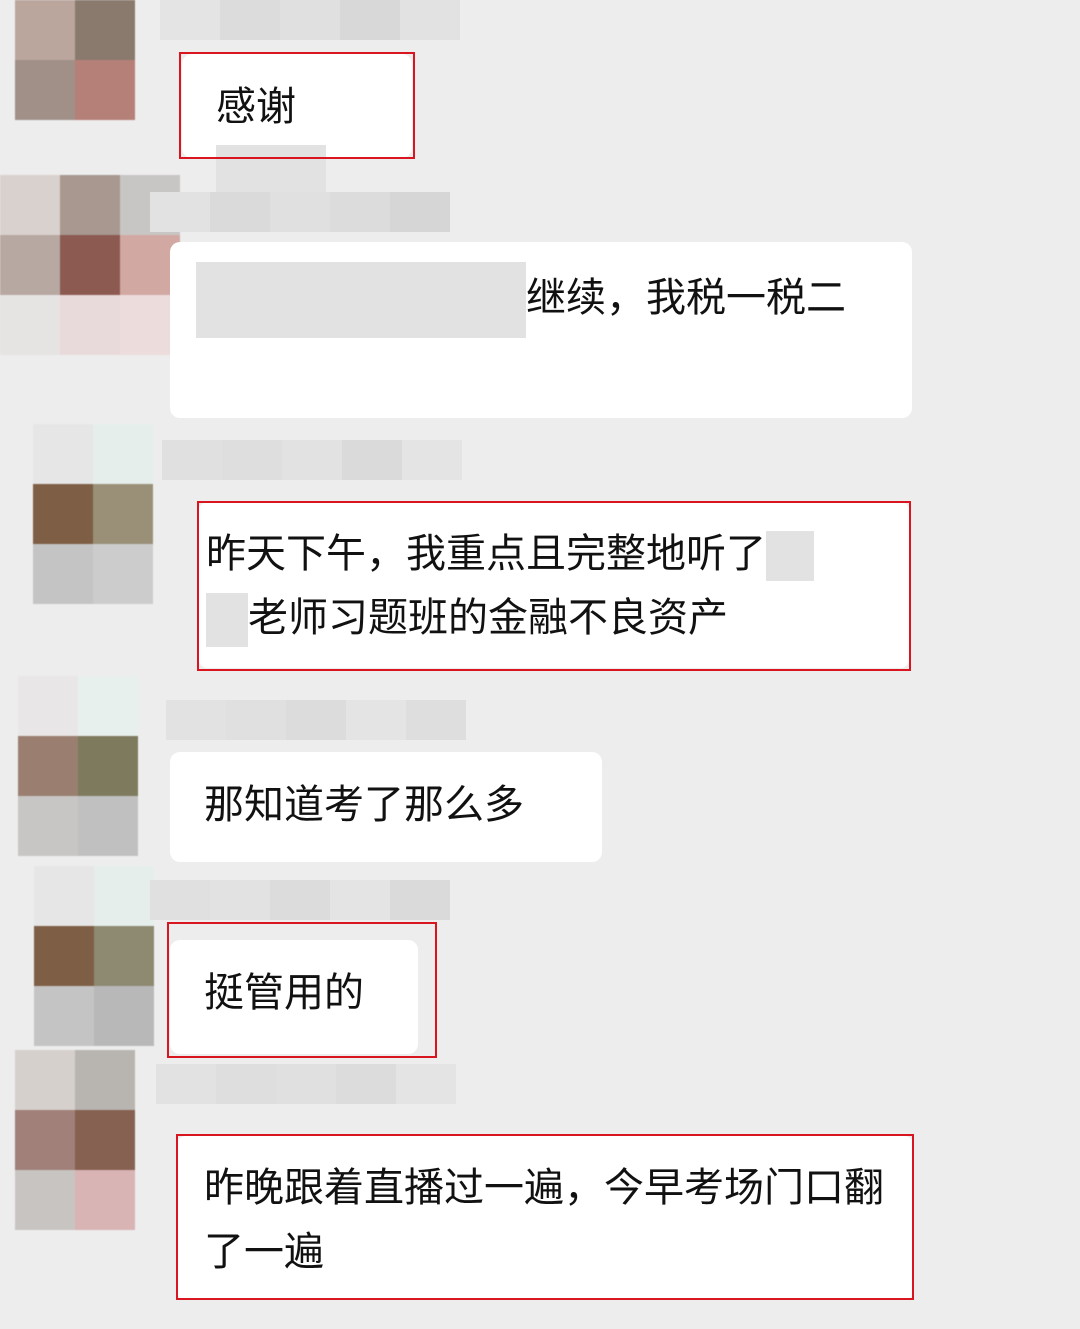 The width and height of the screenshot is (1080, 1329). What do you see at coordinates (361, 300) in the screenshot?
I see `redacted-text` at bounding box center [361, 300].